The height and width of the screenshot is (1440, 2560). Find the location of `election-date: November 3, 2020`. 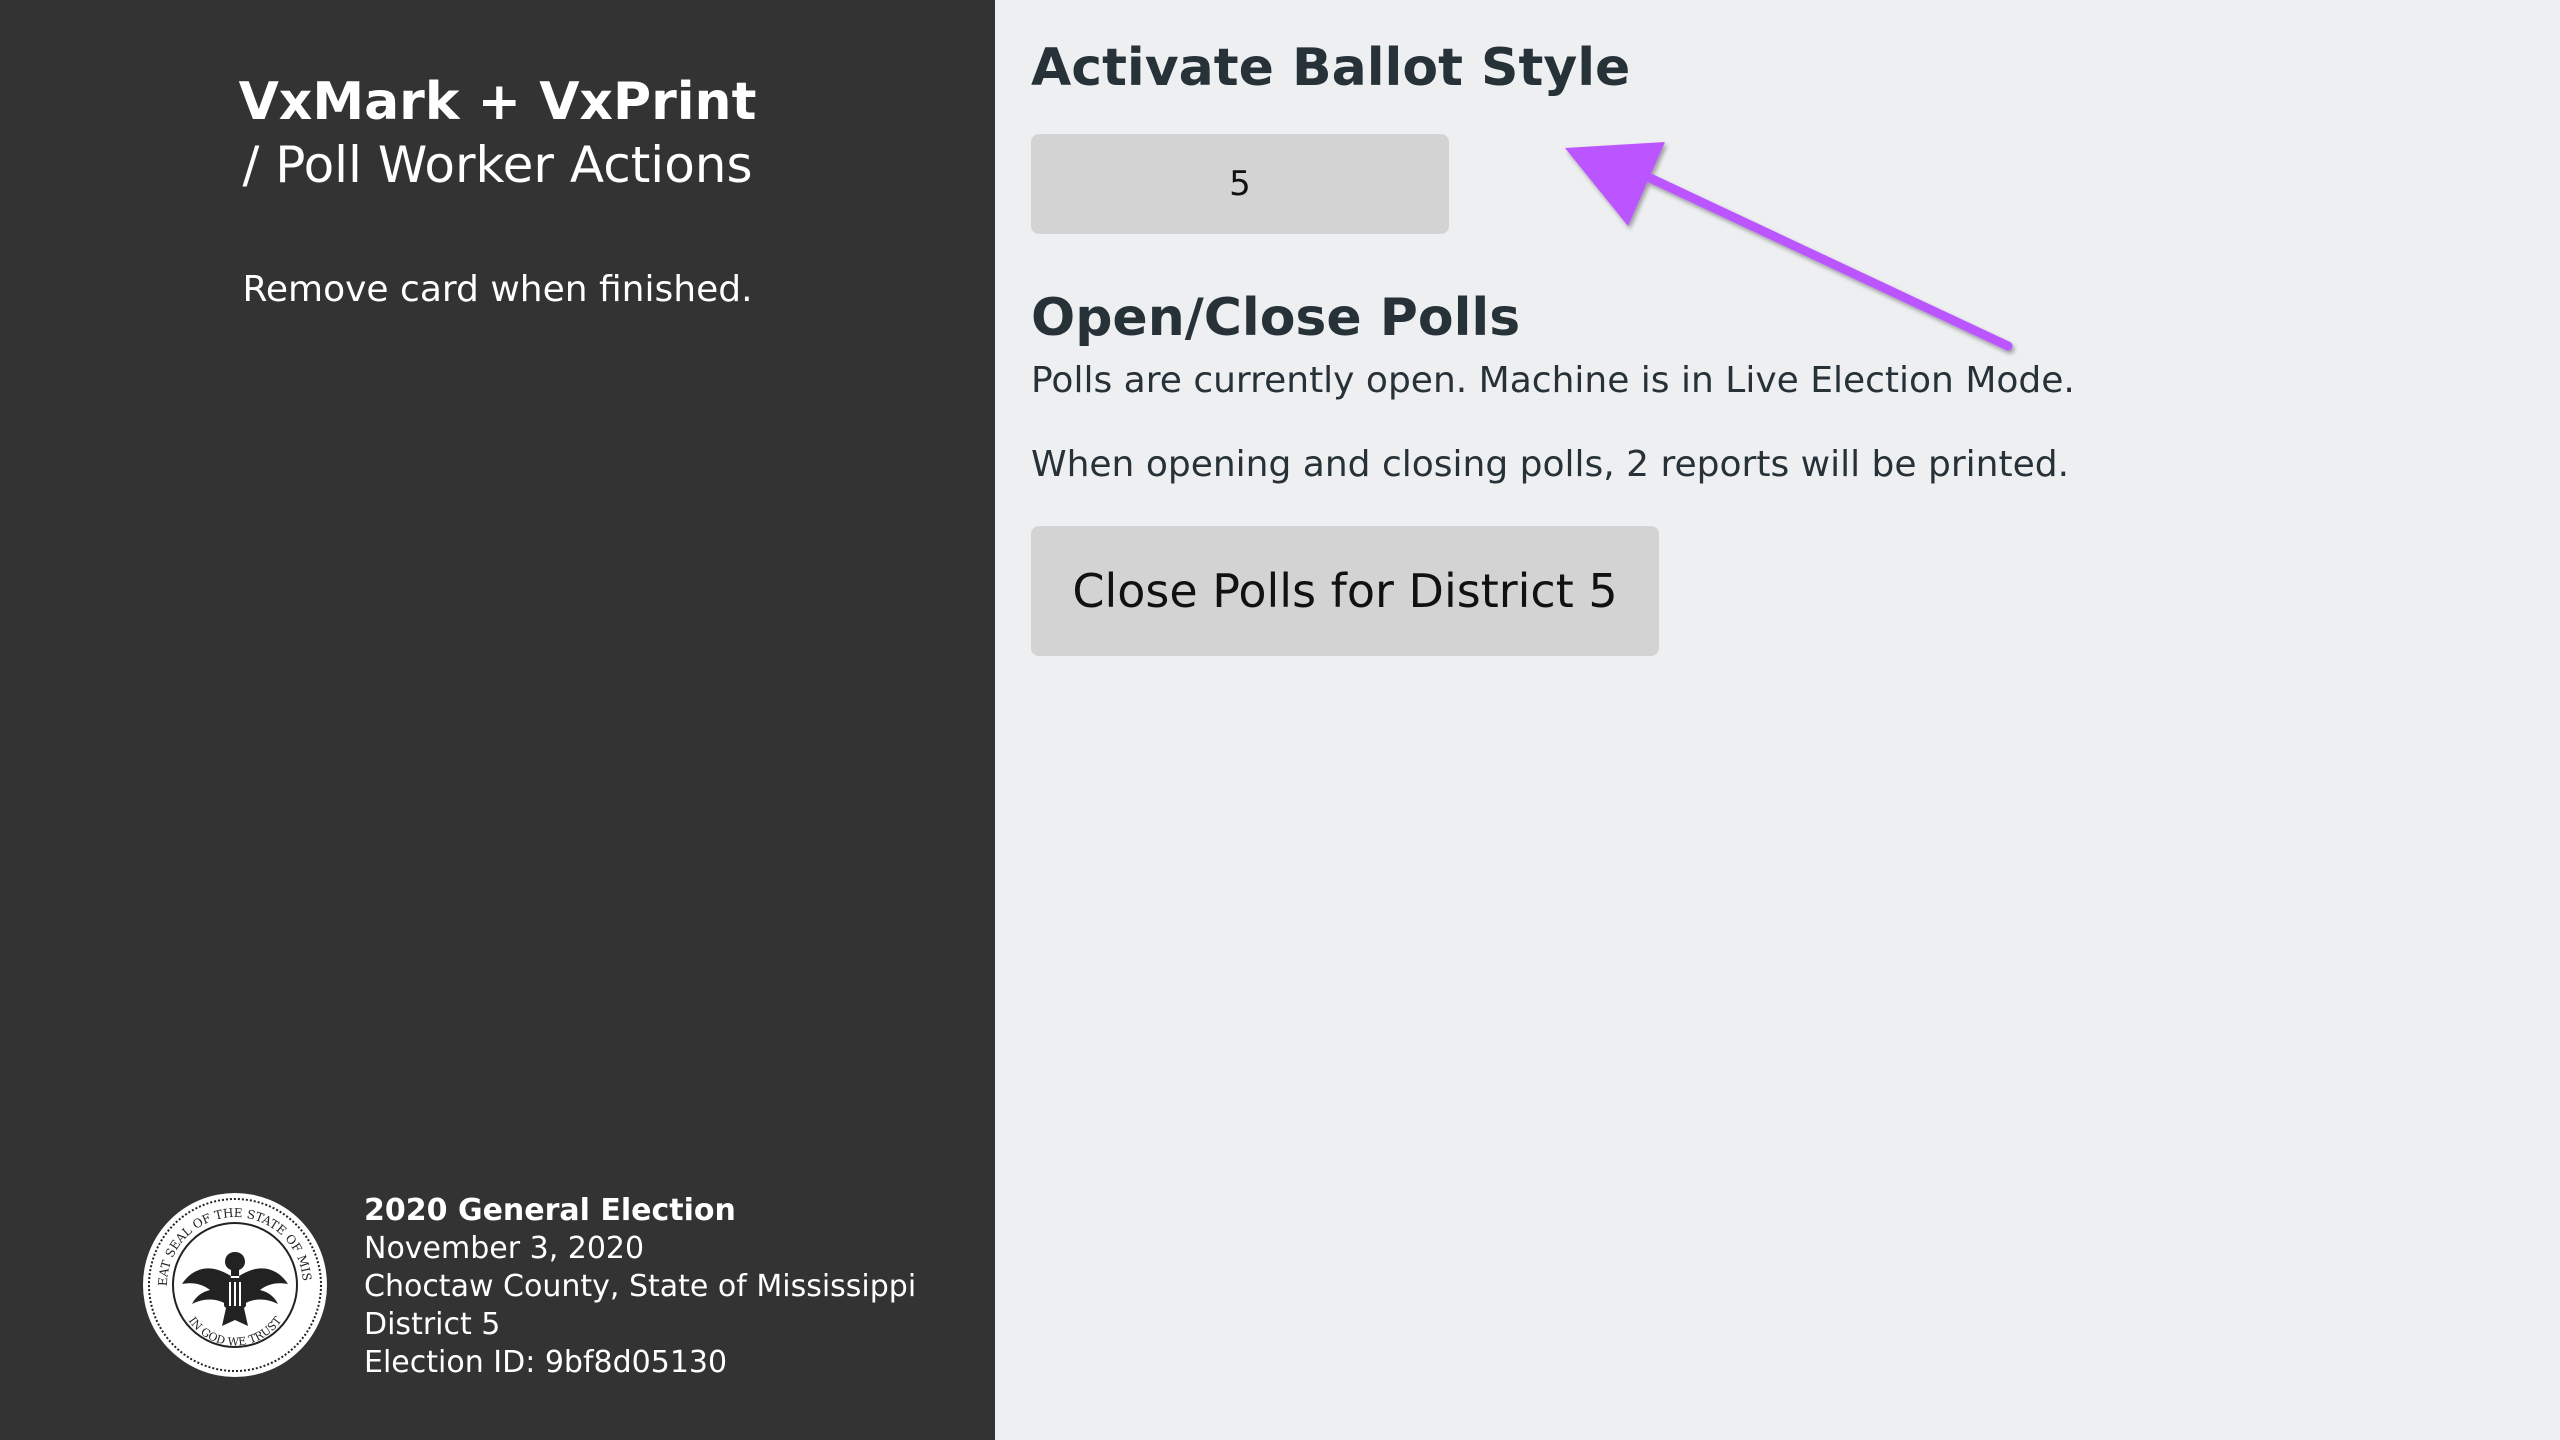

election-date: November 3, 2020 is located at coordinates (504, 1248).